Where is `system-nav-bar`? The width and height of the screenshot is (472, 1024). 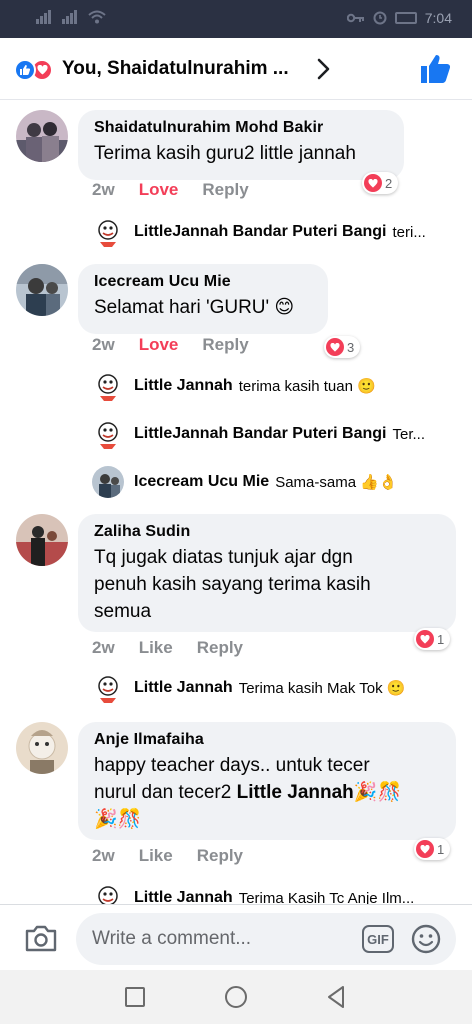
system-nav-bar is located at coordinates (236, 997).